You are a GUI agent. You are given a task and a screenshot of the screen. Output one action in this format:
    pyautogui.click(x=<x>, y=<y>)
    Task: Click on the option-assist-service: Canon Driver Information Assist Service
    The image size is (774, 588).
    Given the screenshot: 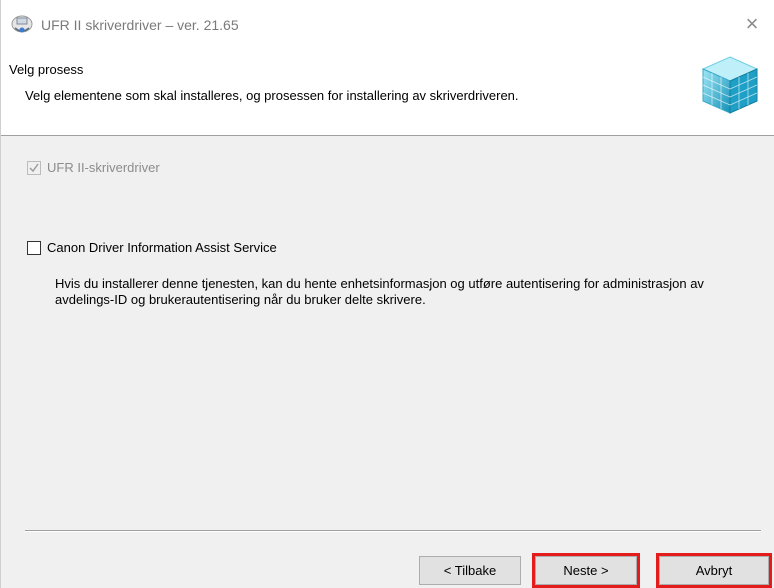 What is the action you would take?
    pyautogui.click(x=152, y=247)
    